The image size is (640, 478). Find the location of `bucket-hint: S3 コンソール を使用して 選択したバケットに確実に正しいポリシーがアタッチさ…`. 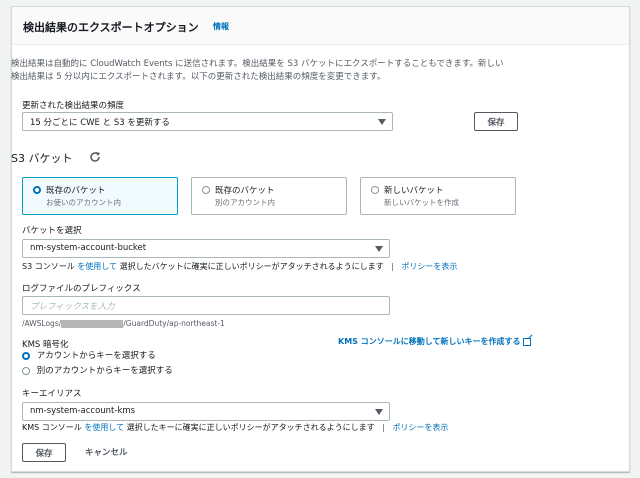

bucket-hint: S3 コンソール を使用して 選択したバケットに確実に正しいポリシーがアタッチさ… is located at coordinates (239, 266).